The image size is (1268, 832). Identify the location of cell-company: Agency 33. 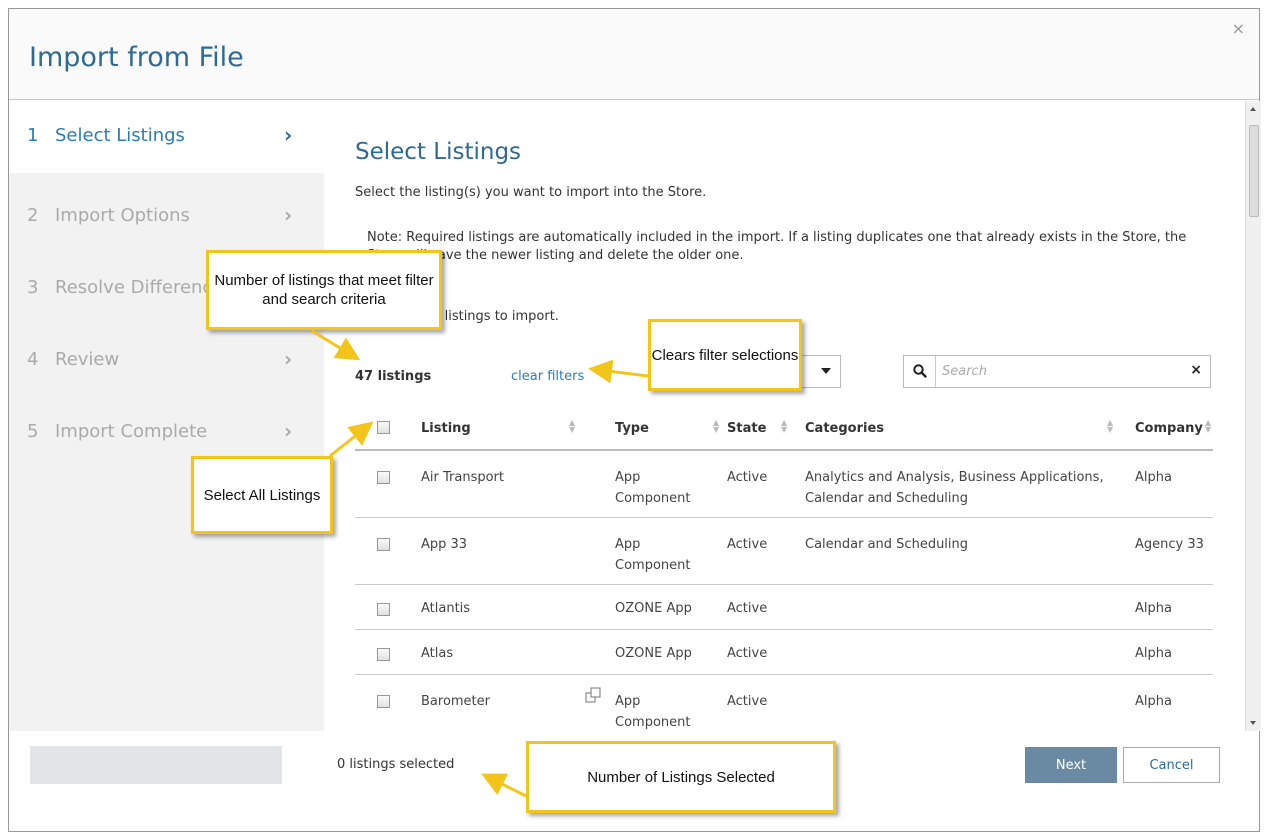
(1169, 544).